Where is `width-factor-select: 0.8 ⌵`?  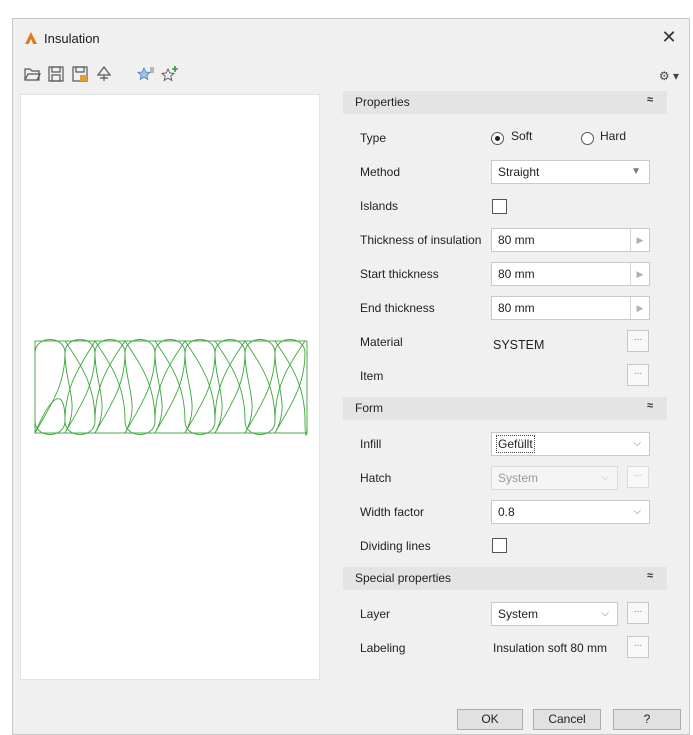 width-factor-select: 0.8 ⌵ is located at coordinates (570, 512).